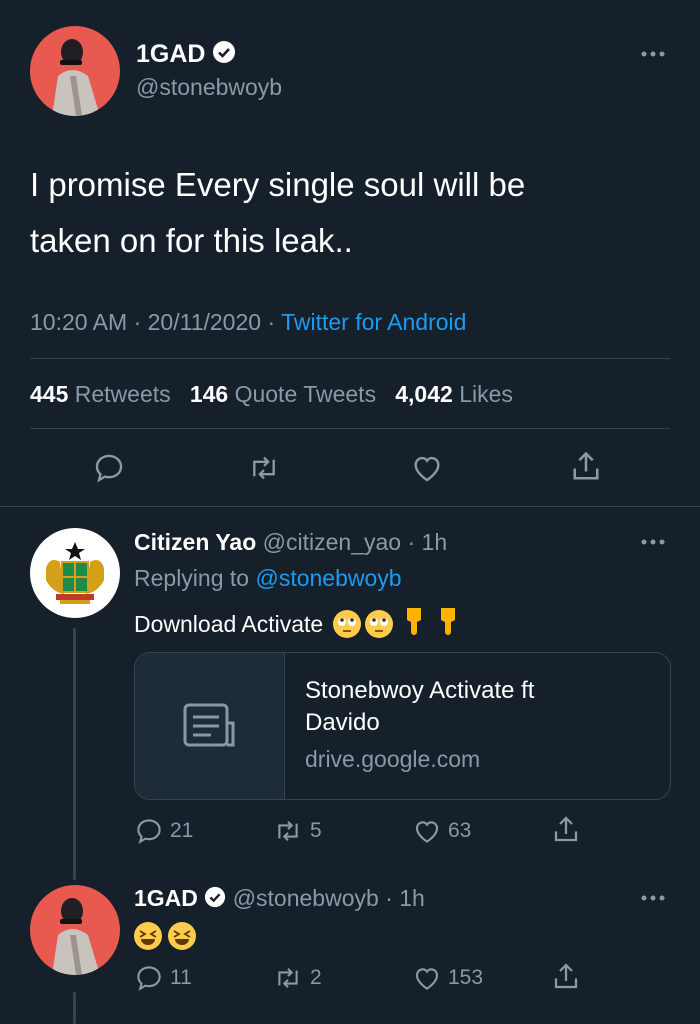  Describe the element at coordinates (229, 623) in the screenshot. I see `reply-text: Download Activate` at that location.